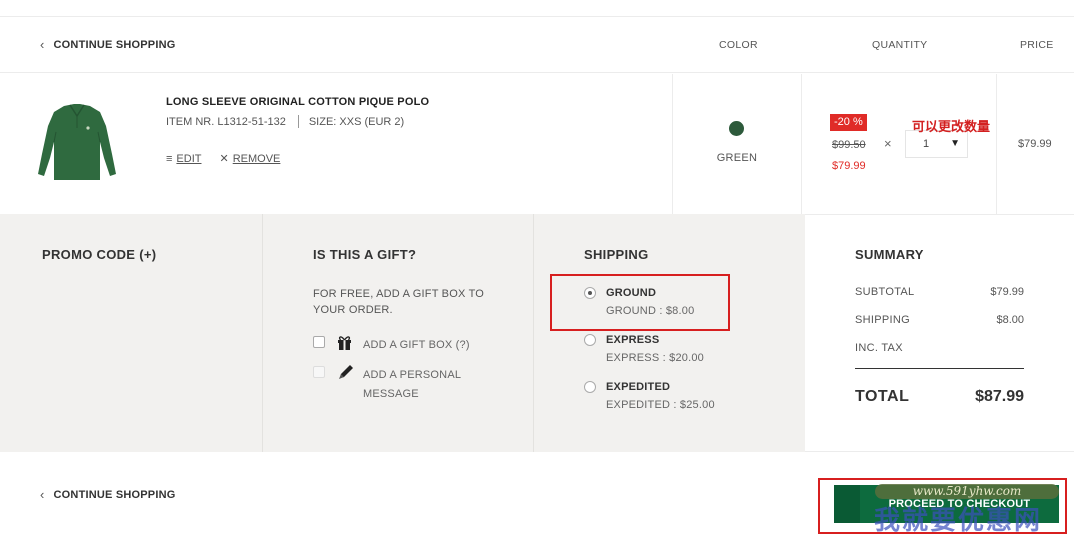  Describe the element at coordinates (640, 302) in the screenshot. I see `ground-highlight-box` at that location.